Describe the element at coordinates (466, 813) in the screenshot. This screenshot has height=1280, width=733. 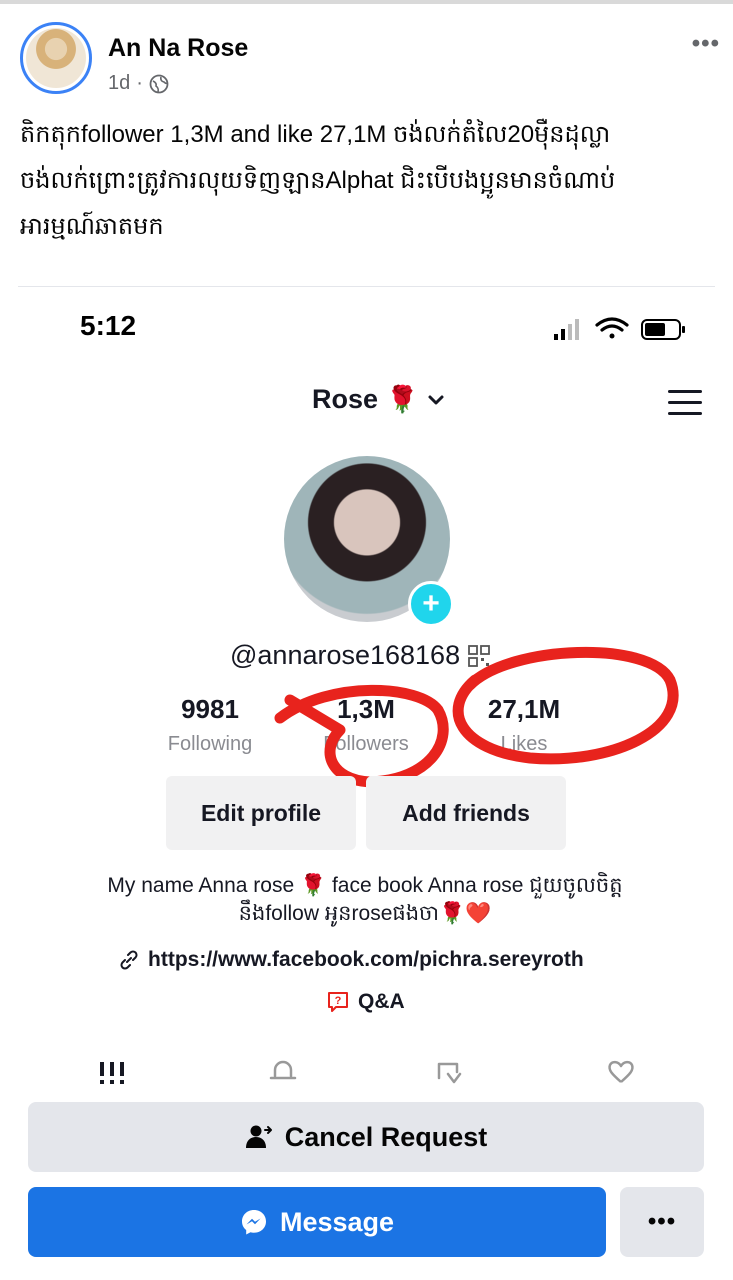
I see `add-friends-button: Add friends` at that location.